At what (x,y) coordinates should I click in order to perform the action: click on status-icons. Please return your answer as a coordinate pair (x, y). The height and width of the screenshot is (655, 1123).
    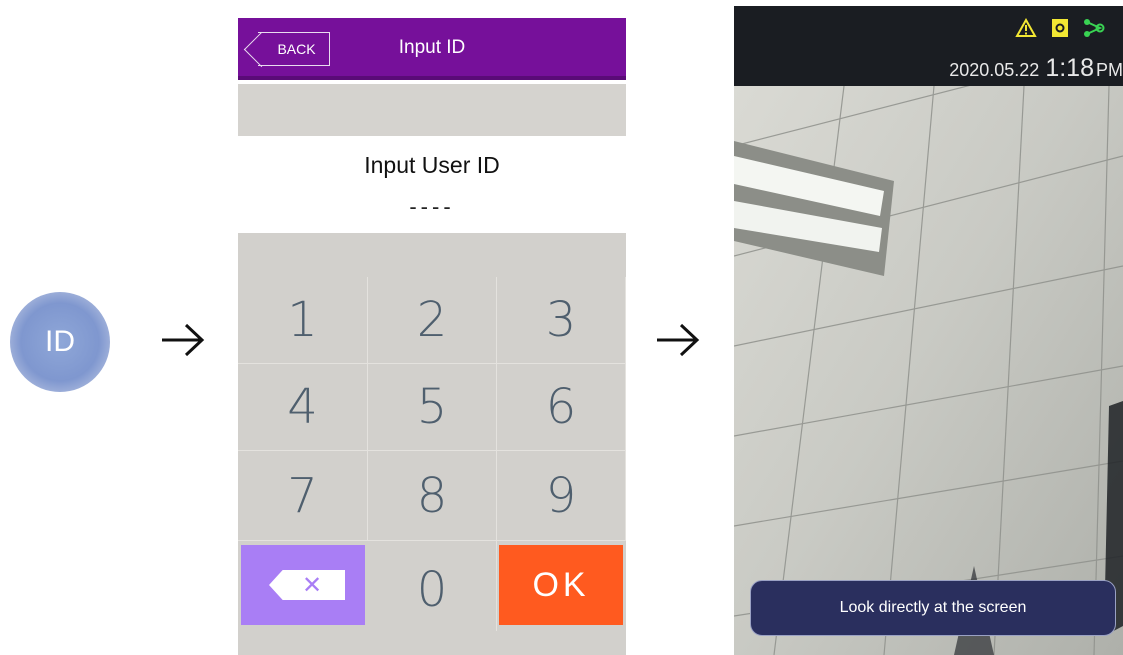
    Looking at the image, I should click on (1060, 29).